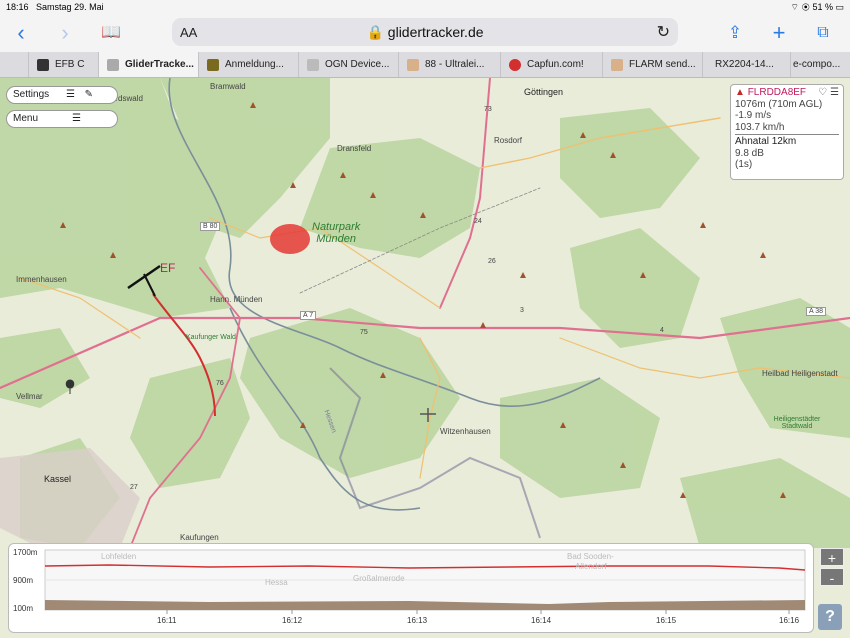 The width and height of the screenshot is (850, 638). What do you see at coordinates (590, 556) in the screenshot?
I see `baro-bg-label: Bad Sooden-` at bounding box center [590, 556].